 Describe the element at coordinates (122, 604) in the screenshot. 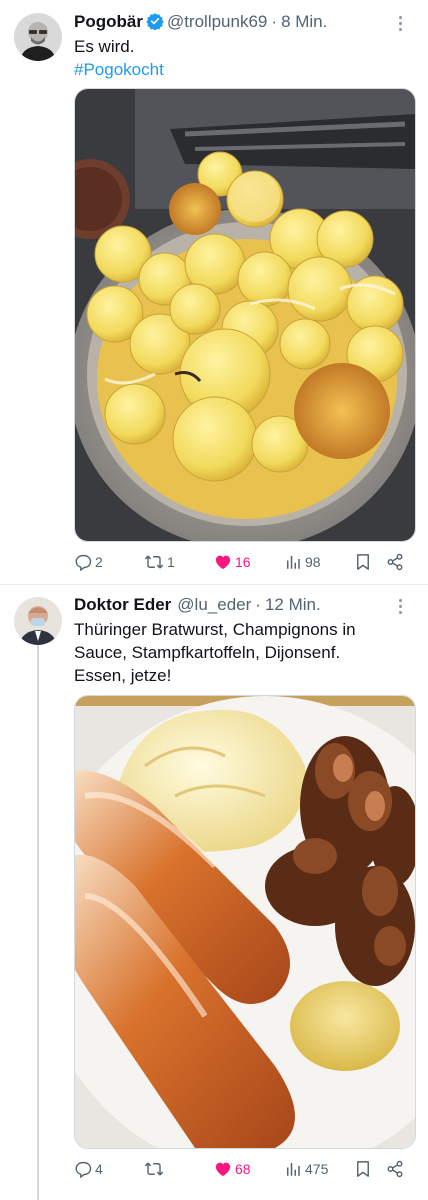

I see `author-name: Doktor Eder` at that location.